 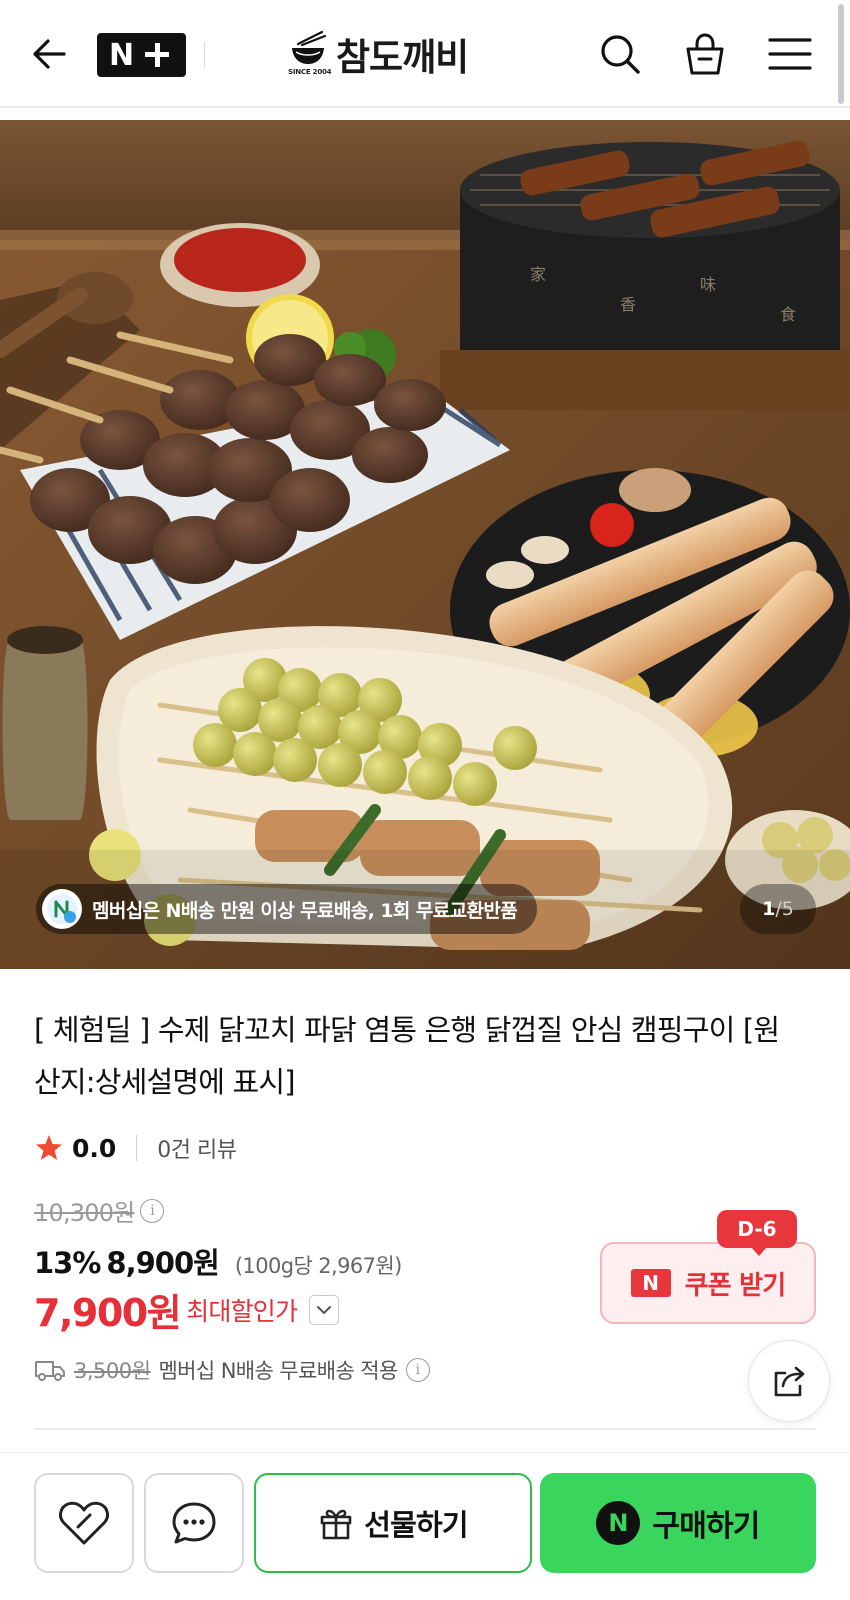 I want to click on gift-icon, so click(x=336, y=1524).